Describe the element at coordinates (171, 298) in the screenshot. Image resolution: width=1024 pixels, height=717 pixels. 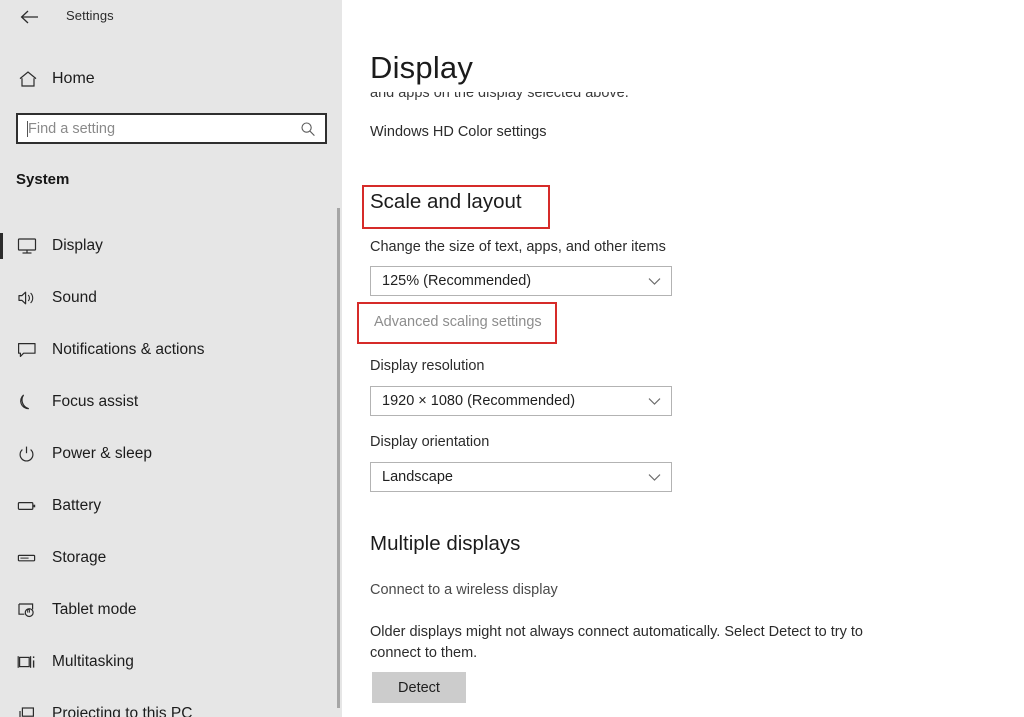
I see `sidebar-item-sound: Sound` at that location.